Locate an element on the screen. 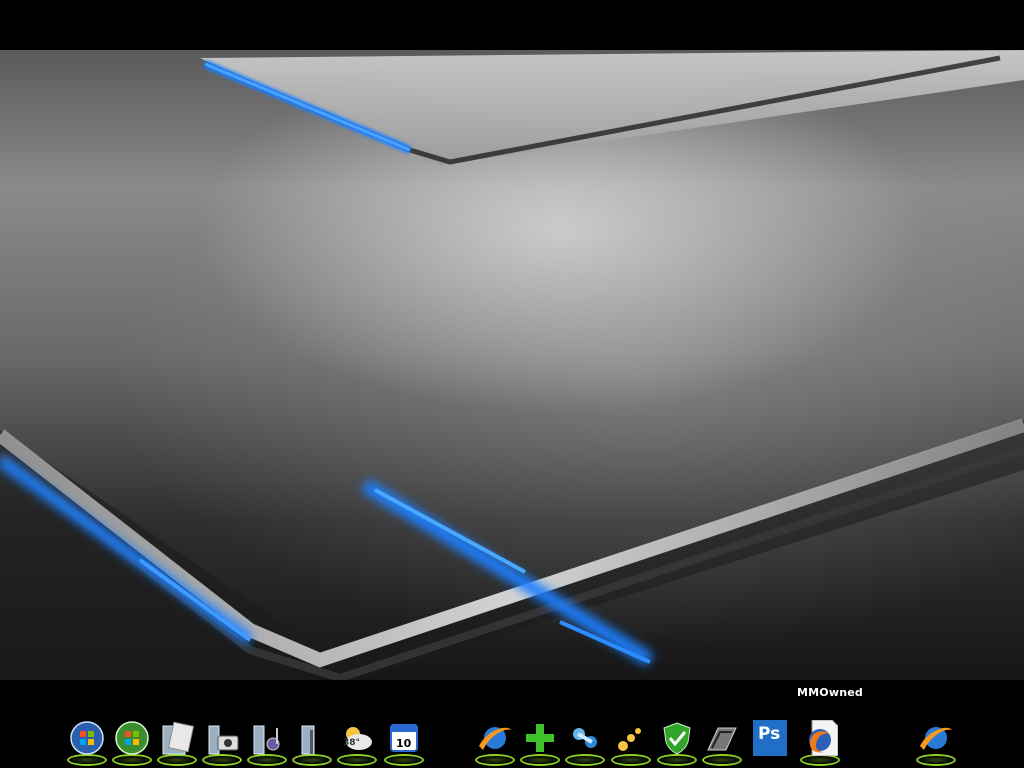  recycle-bin-icon is located at coordinates (722, 739).